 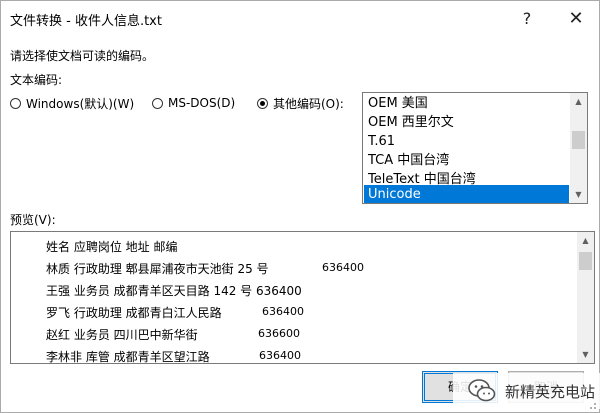 I want to click on title-bar: 文件转换 - 收件人信息.txt ? ✕, so click(x=300, y=18).